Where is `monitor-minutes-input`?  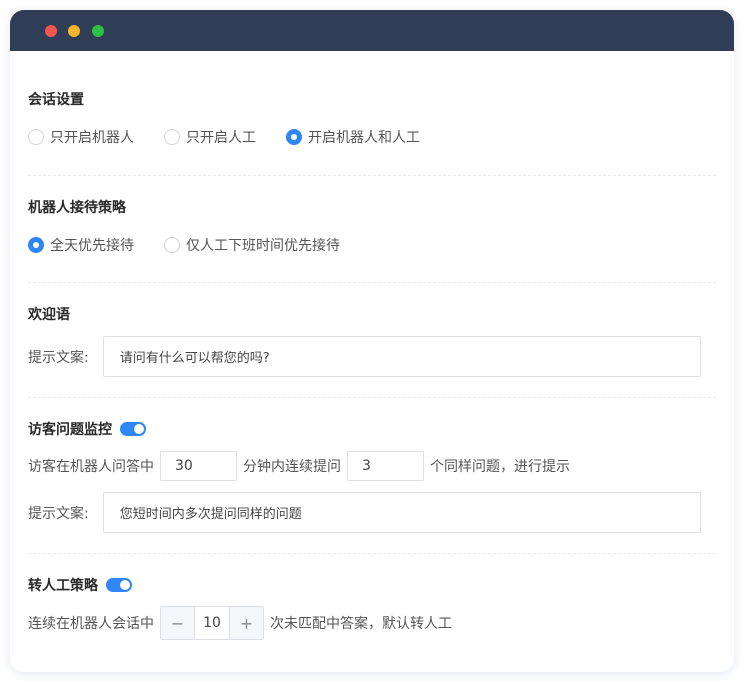 monitor-minutes-input is located at coordinates (198, 466).